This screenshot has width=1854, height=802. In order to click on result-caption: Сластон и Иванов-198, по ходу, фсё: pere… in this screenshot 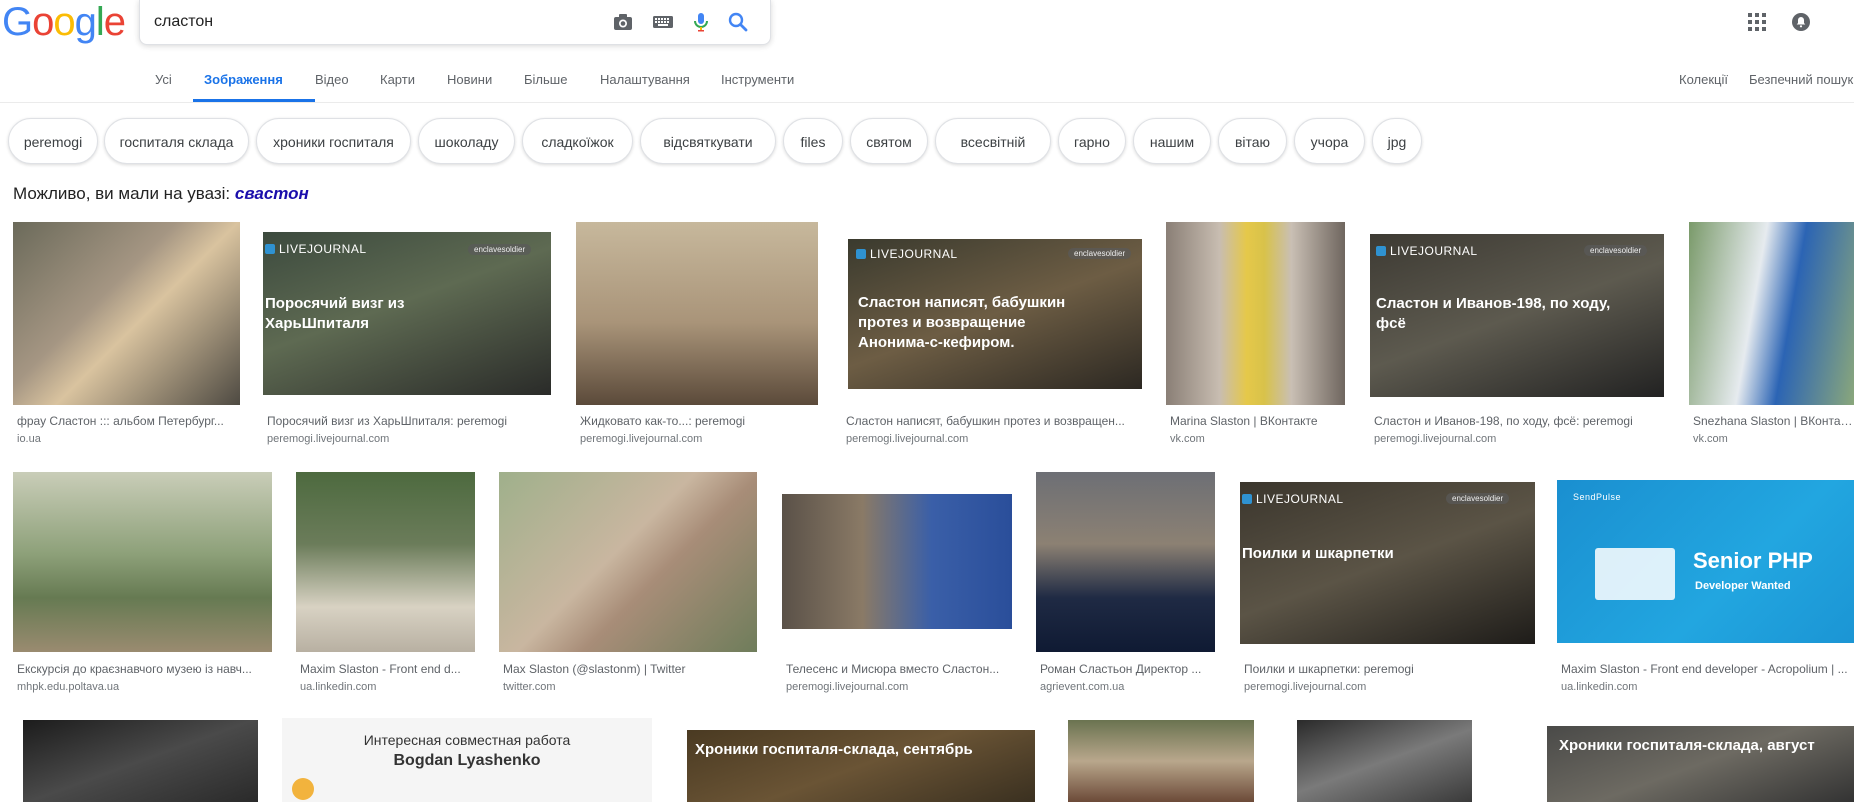, I will do `click(1503, 421)`.